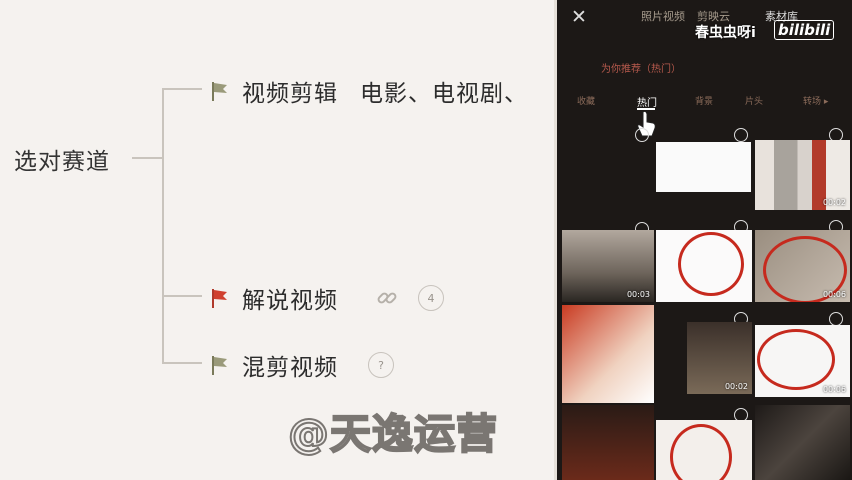 This screenshot has width=852, height=480. What do you see at coordinates (586, 100) in the screenshot?
I see `tab-favorites: 收藏` at bounding box center [586, 100].